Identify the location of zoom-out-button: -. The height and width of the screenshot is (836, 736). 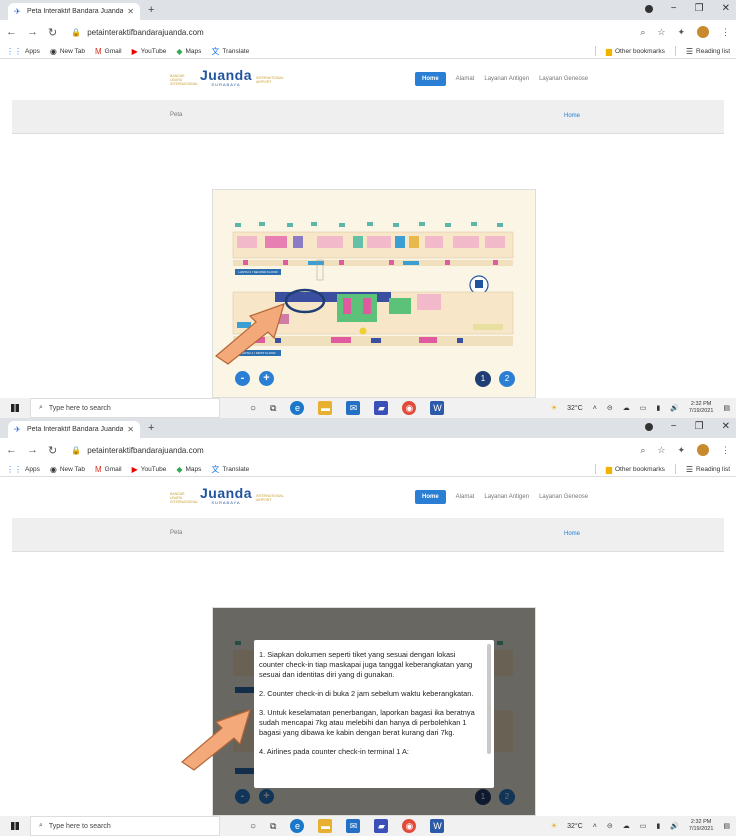
(242, 378).